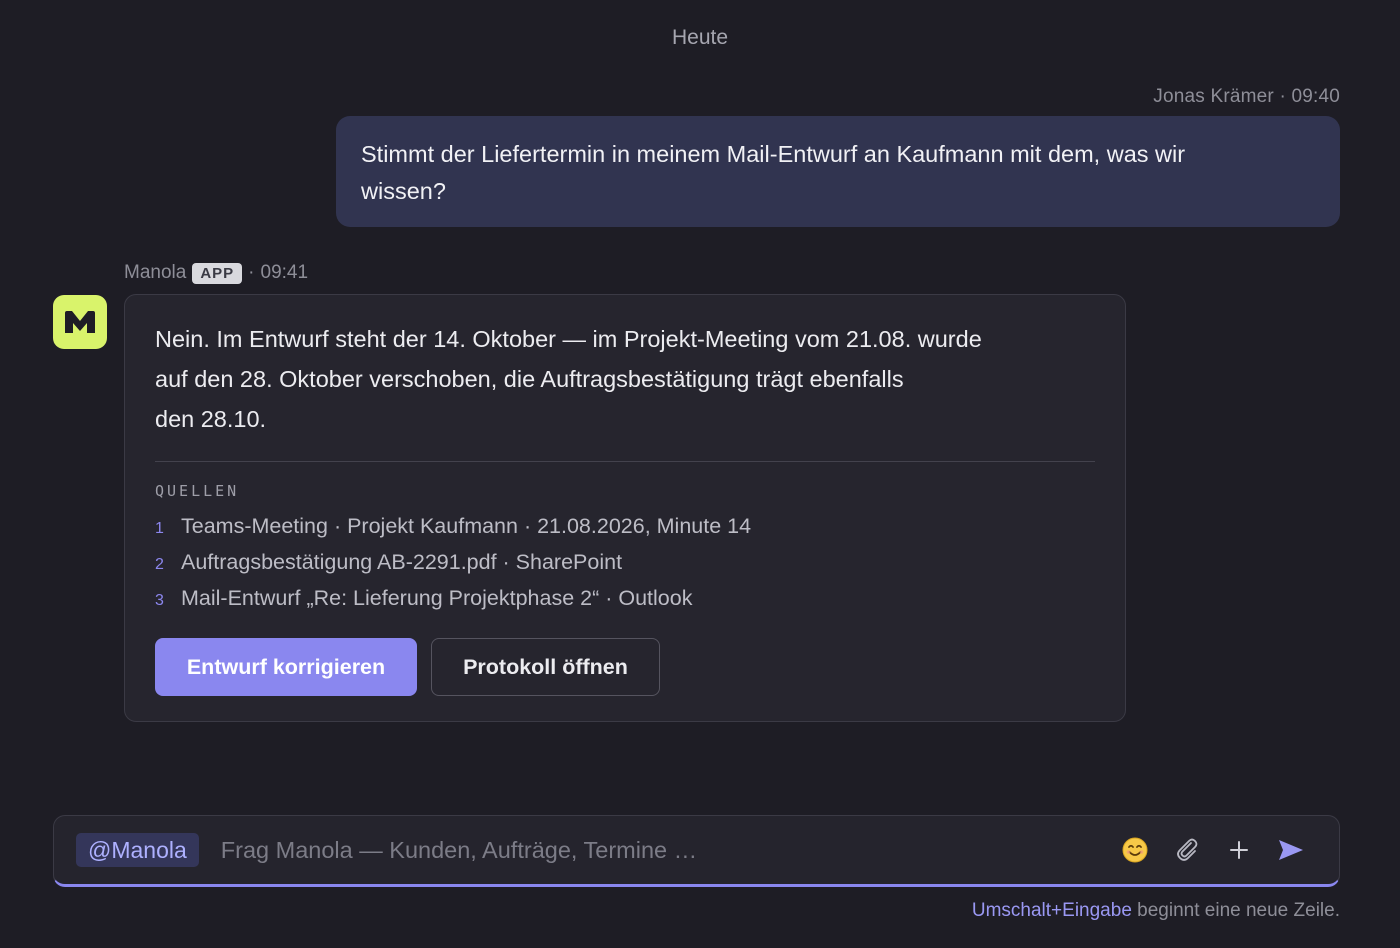 This screenshot has width=1400, height=948. What do you see at coordinates (159, 528) in the screenshot?
I see `source-number: 1` at bounding box center [159, 528].